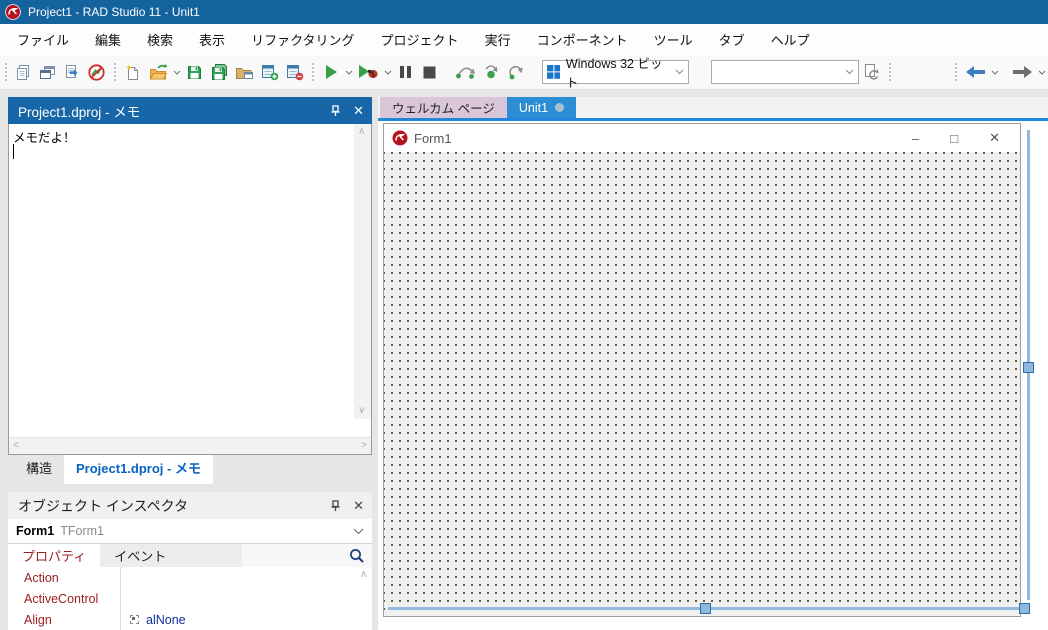 Image resolution: width=1048 pixels, height=630 pixels. What do you see at coordinates (79, 112) in the screenshot?
I see `memo-panel-title: Project1.dproj - メモ` at bounding box center [79, 112].